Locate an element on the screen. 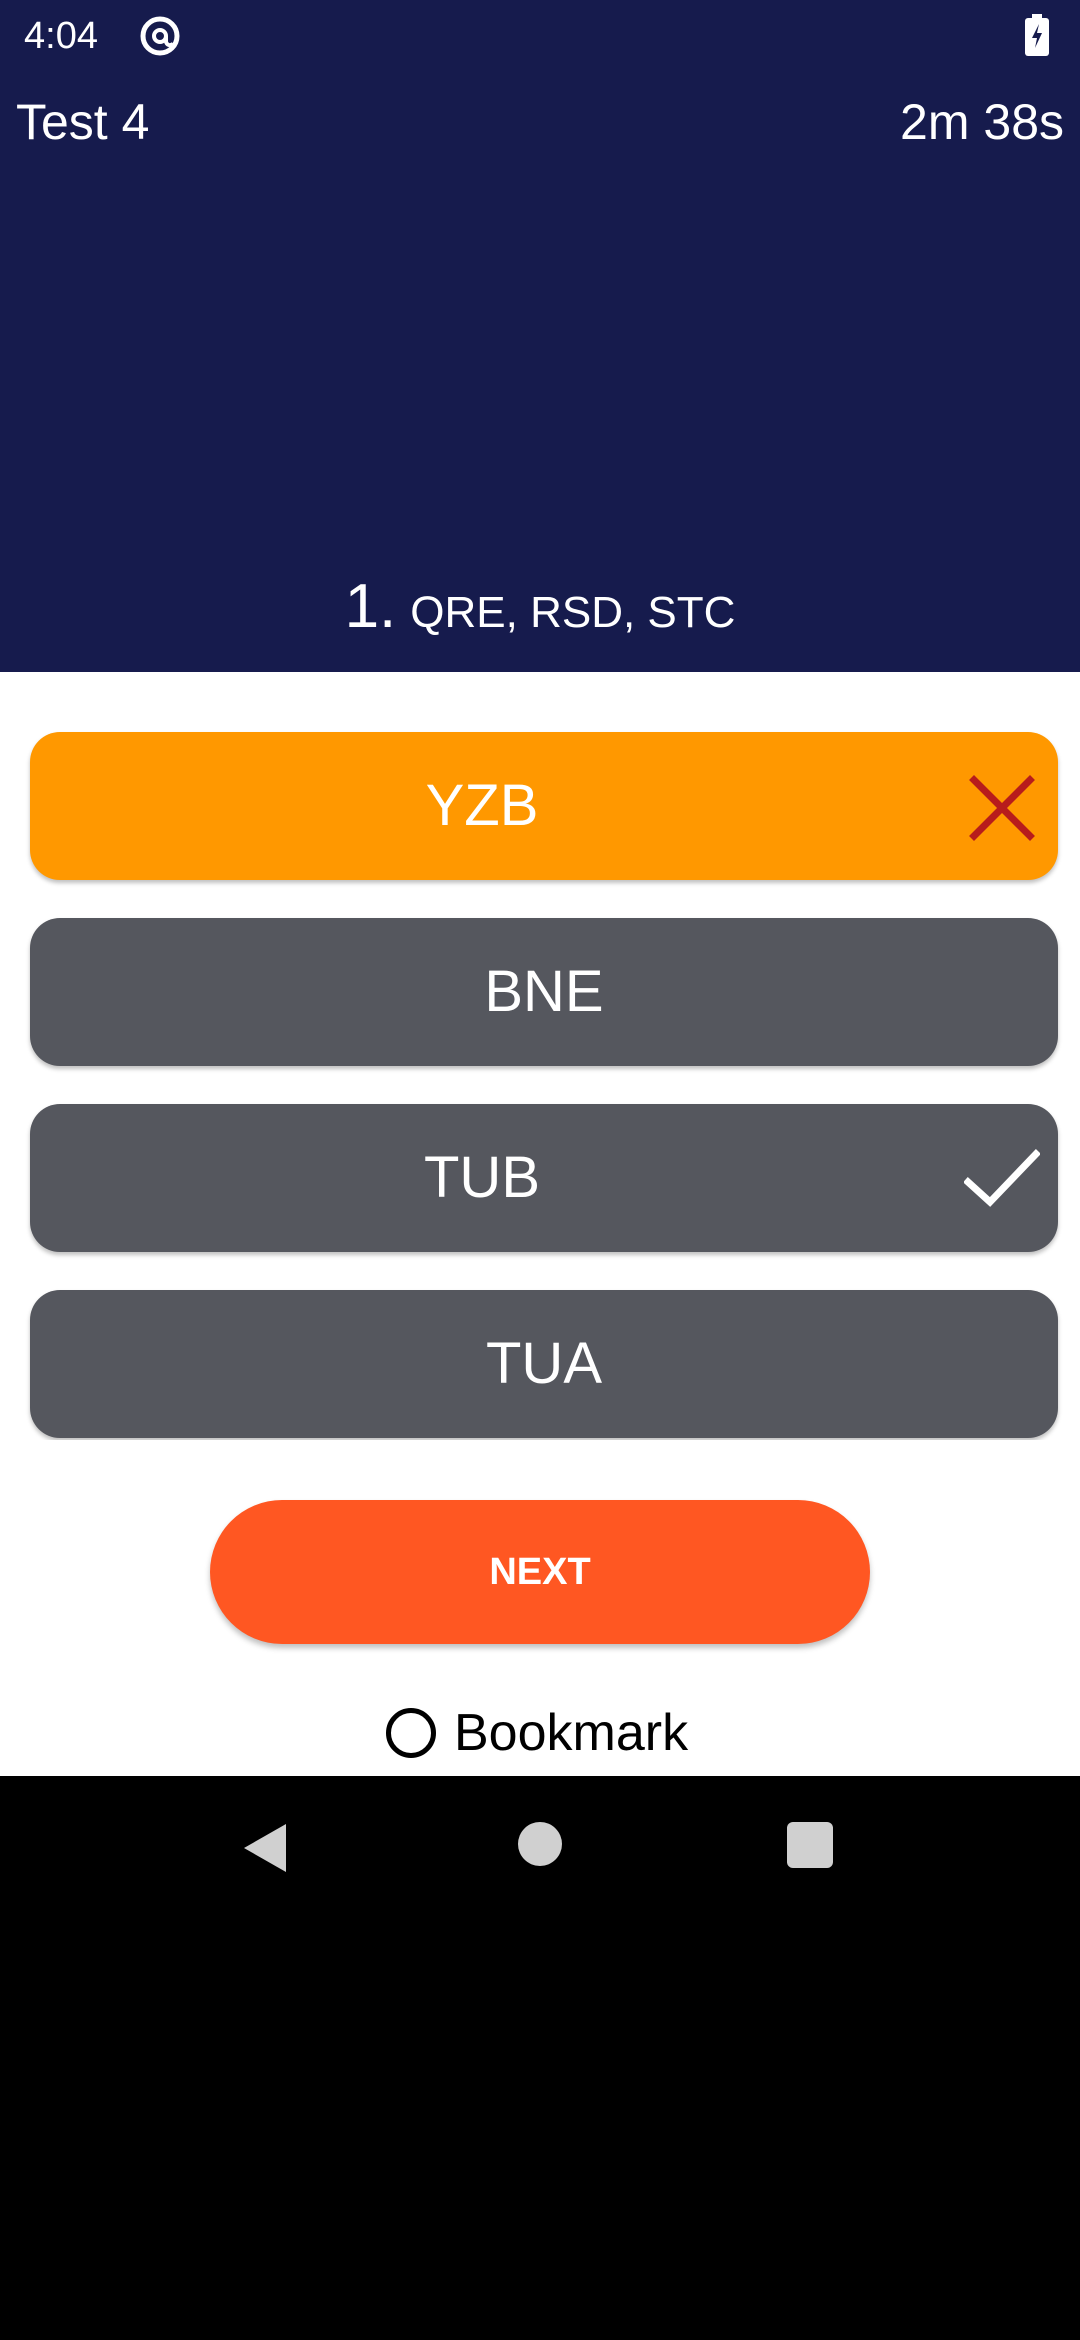 The height and width of the screenshot is (2340, 1080). battery-charging-icon is located at coordinates (1037, 35).